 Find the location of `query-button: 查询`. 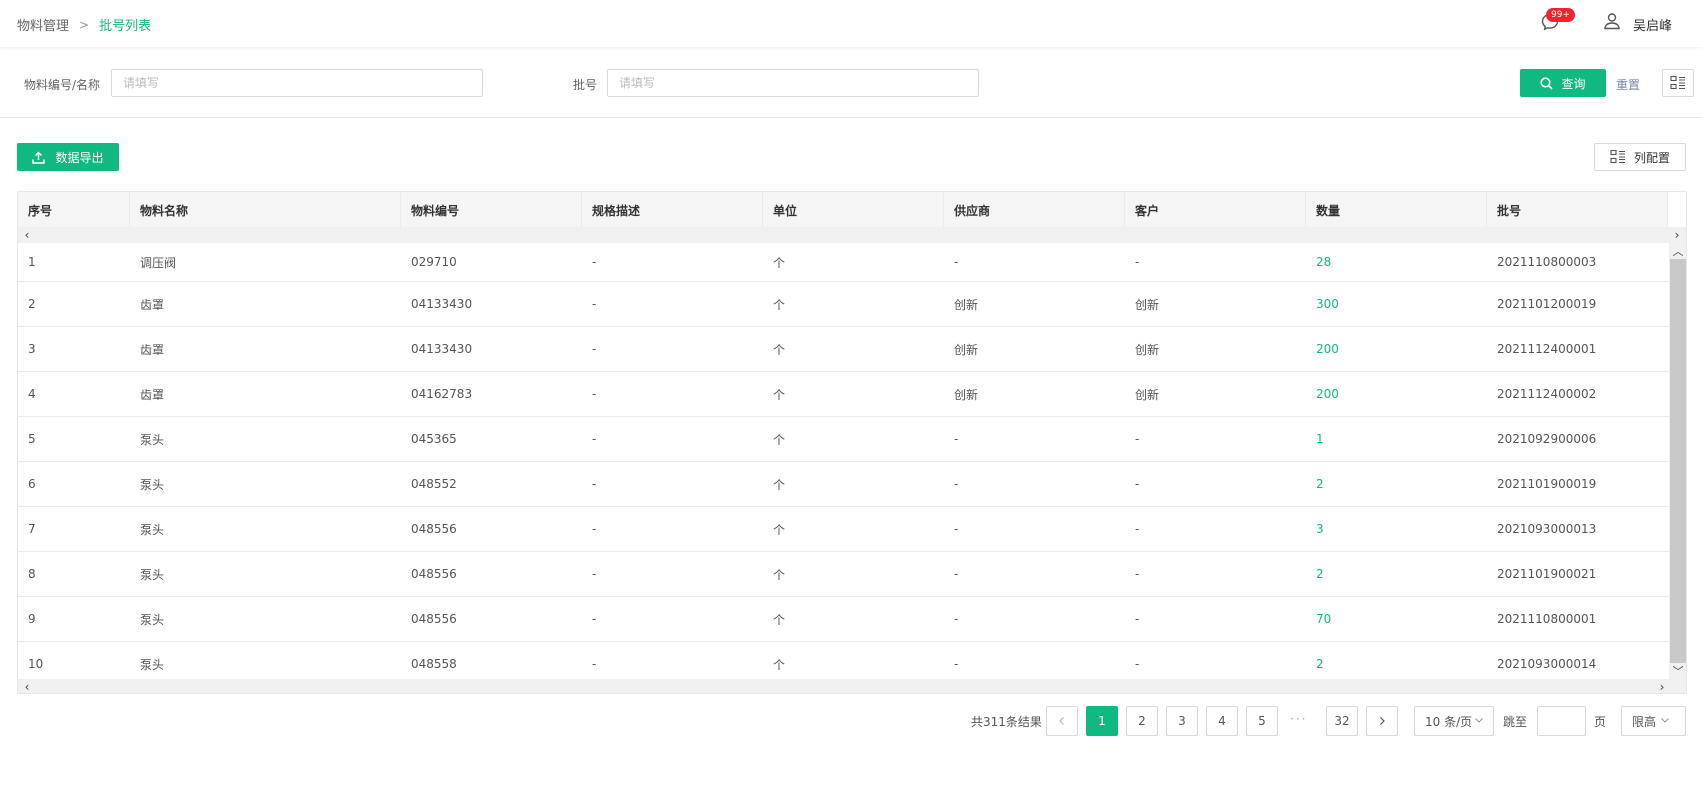

query-button: 查询 is located at coordinates (1563, 83).